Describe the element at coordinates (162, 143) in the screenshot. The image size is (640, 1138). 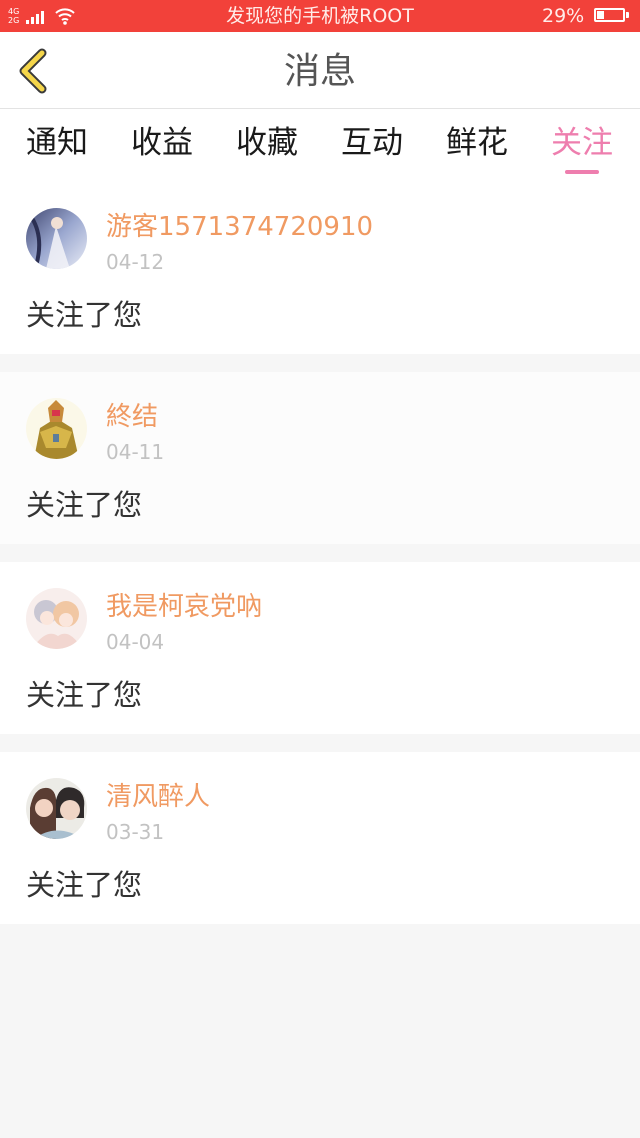
I see `tab-earnings: 收益` at that location.